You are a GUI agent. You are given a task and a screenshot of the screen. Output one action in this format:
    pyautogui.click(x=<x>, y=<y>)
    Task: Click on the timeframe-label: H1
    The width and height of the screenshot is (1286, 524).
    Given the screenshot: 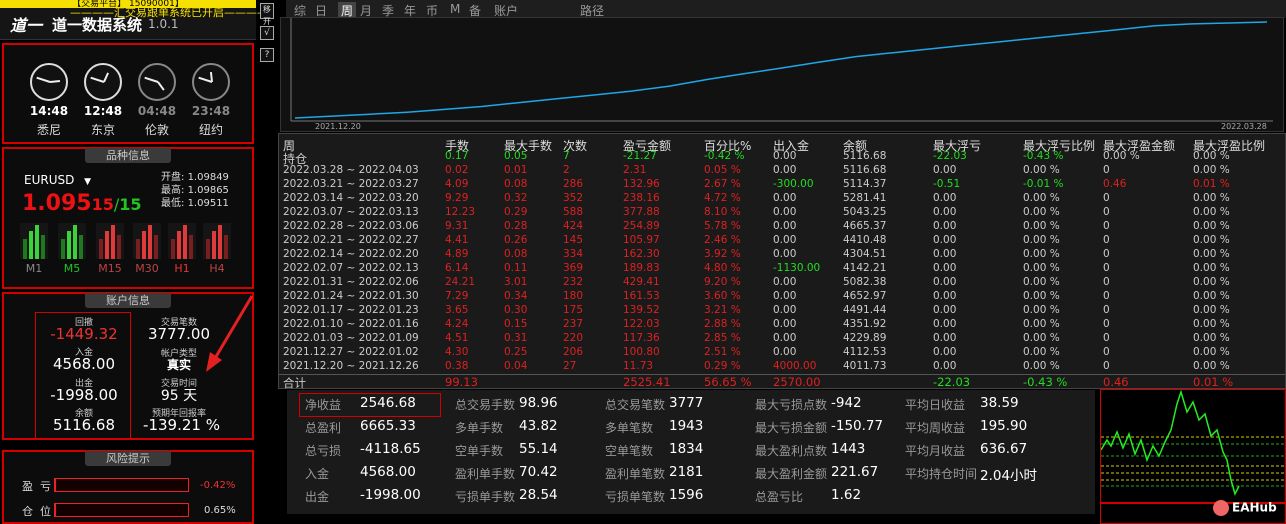 What is the action you would take?
    pyautogui.click(x=182, y=268)
    